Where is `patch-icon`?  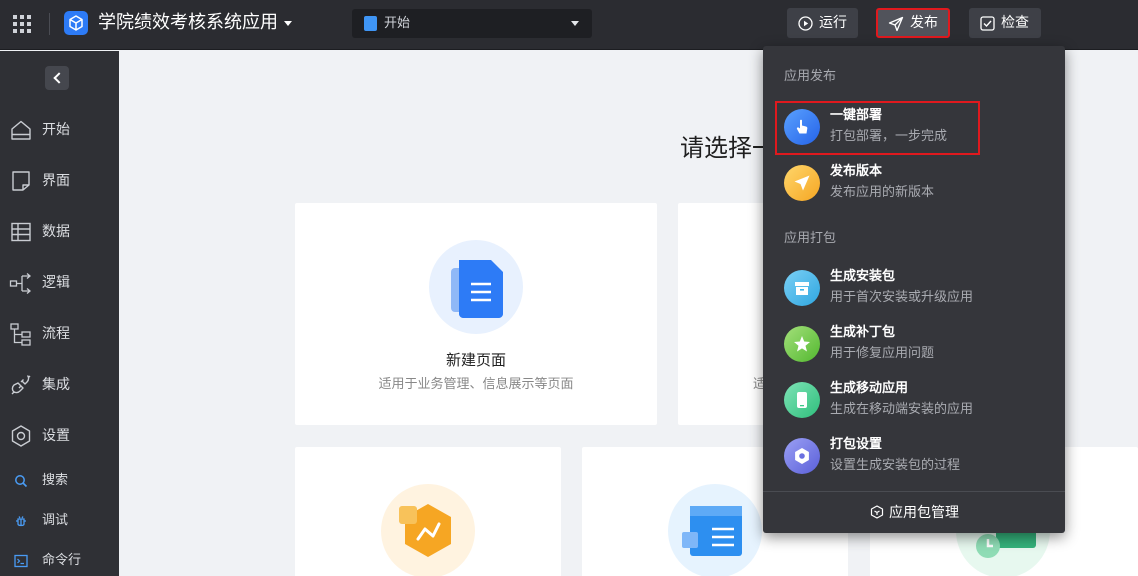 patch-icon is located at coordinates (802, 344).